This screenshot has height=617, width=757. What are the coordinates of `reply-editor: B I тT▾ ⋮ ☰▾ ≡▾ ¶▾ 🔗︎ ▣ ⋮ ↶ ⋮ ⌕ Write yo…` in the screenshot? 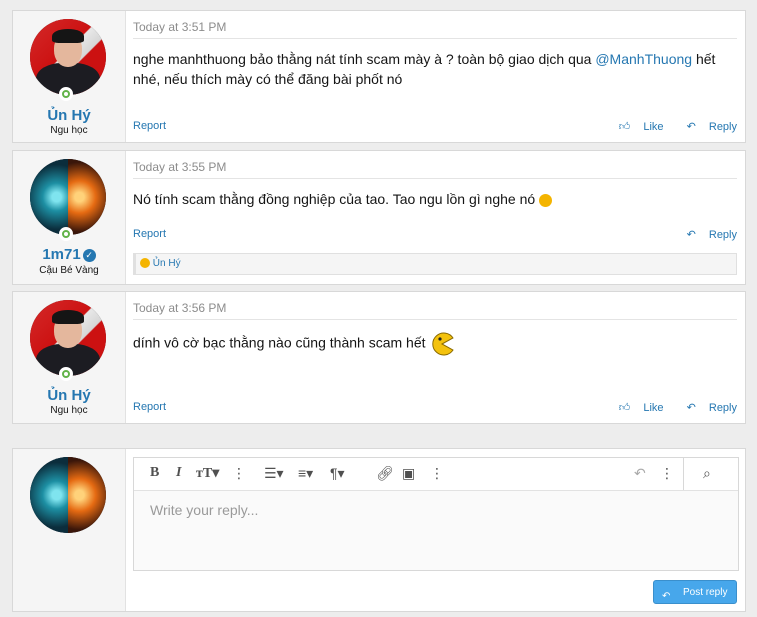 It's located at (436, 514).